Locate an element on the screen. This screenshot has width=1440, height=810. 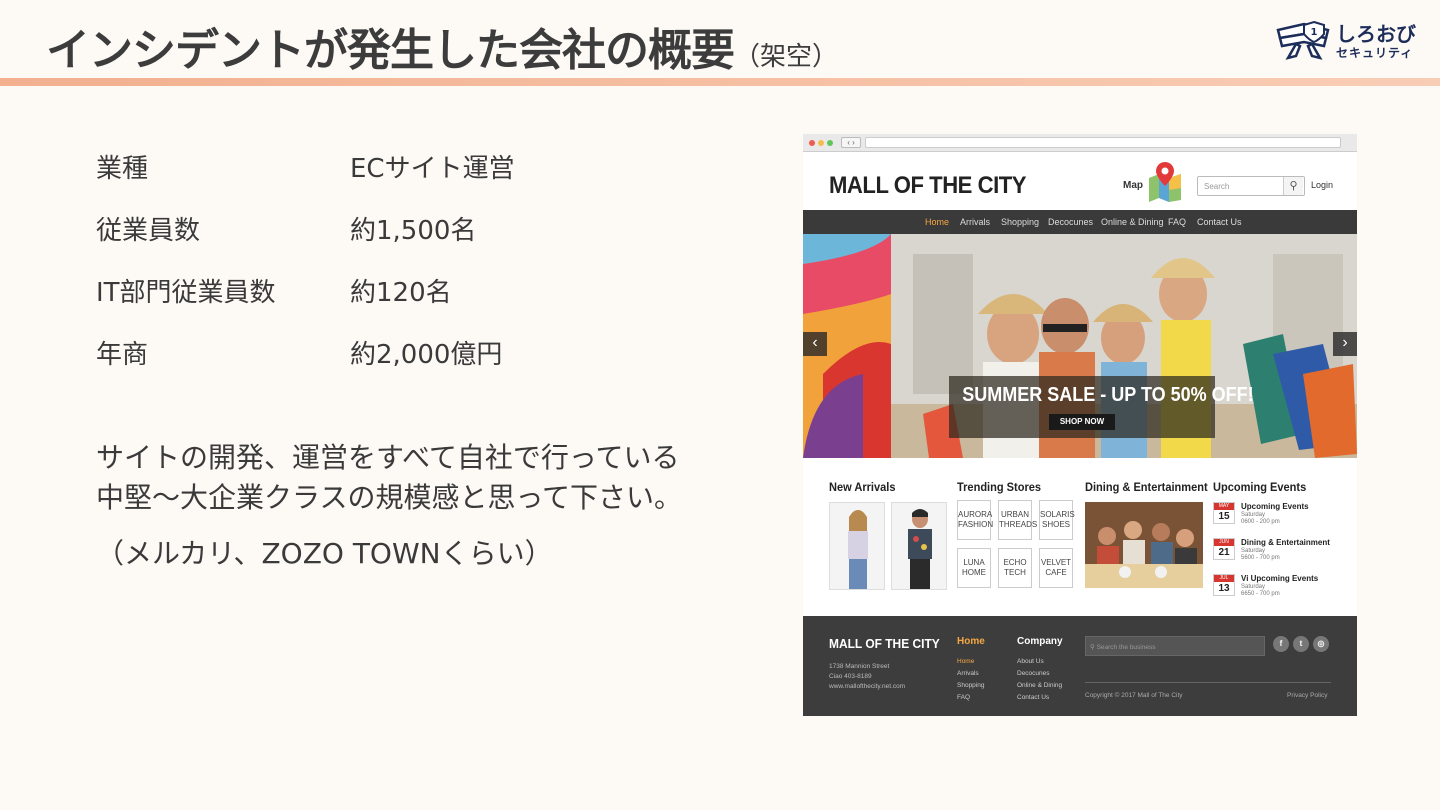
section-title-events: Upcoming Events is located at coordinates (1260, 487).